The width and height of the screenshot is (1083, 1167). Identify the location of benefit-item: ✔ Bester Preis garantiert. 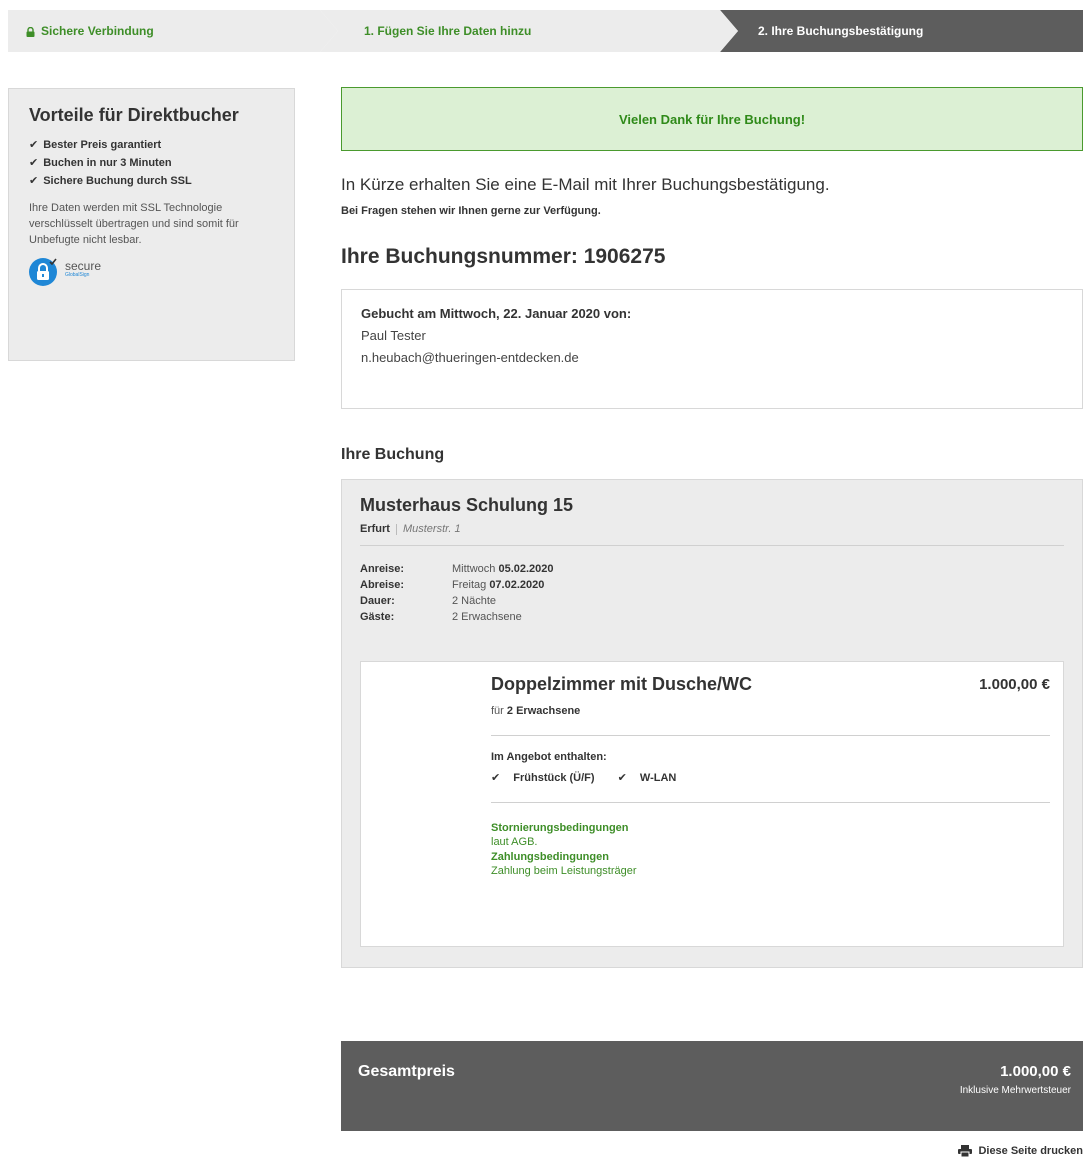
(151, 145).